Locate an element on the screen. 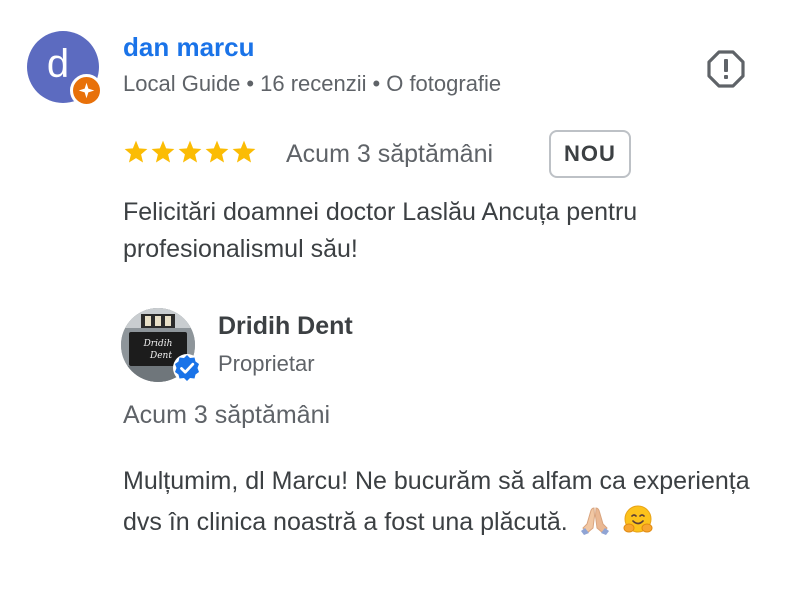 The width and height of the screenshot is (800, 609). reviewer-name: dan marcu is located at coordinates (189, 47).